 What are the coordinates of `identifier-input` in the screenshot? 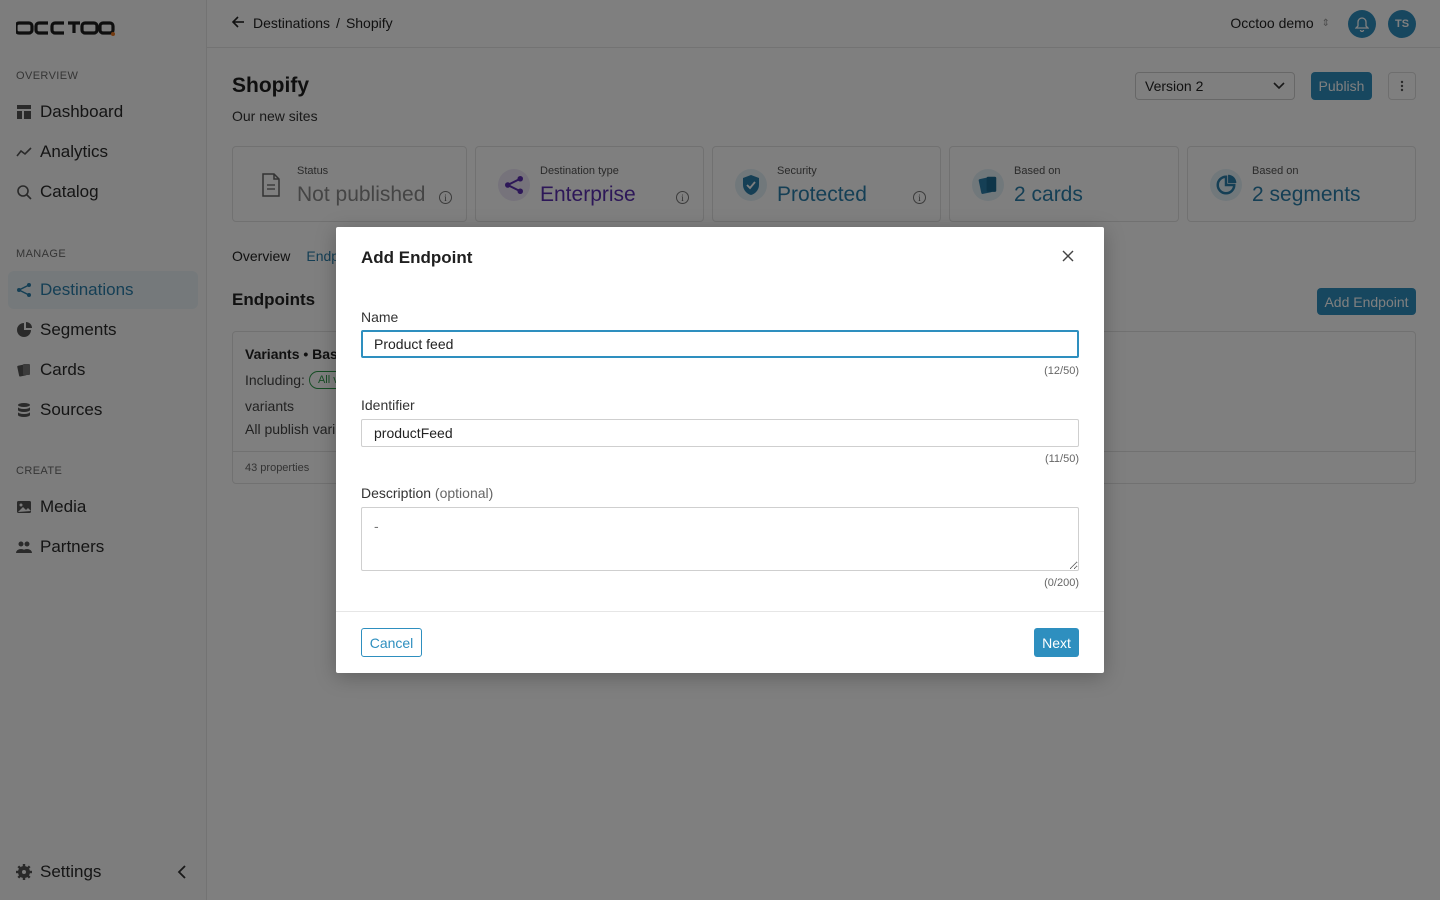 It's located at (720, 433).